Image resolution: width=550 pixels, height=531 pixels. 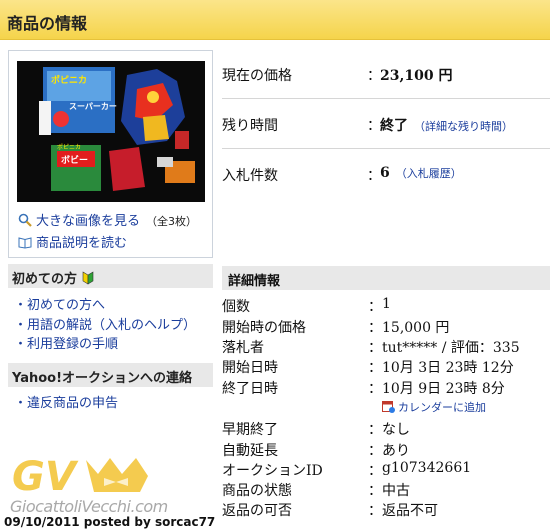 I want to click on toy-photo-illustration: ポピニカ スーパーカー ボビー ポピニカ, so click(x=111, y=131).